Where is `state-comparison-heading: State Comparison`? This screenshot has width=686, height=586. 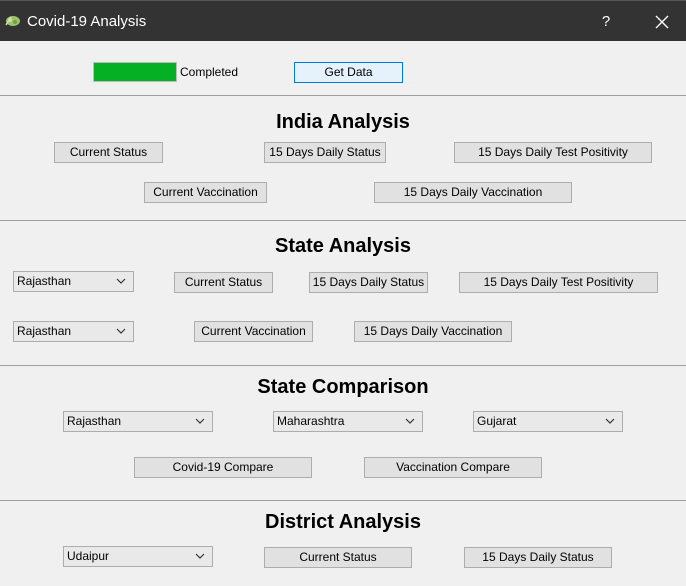
state-comparison-heading: State Comparison is located at coordinates (343, 387).